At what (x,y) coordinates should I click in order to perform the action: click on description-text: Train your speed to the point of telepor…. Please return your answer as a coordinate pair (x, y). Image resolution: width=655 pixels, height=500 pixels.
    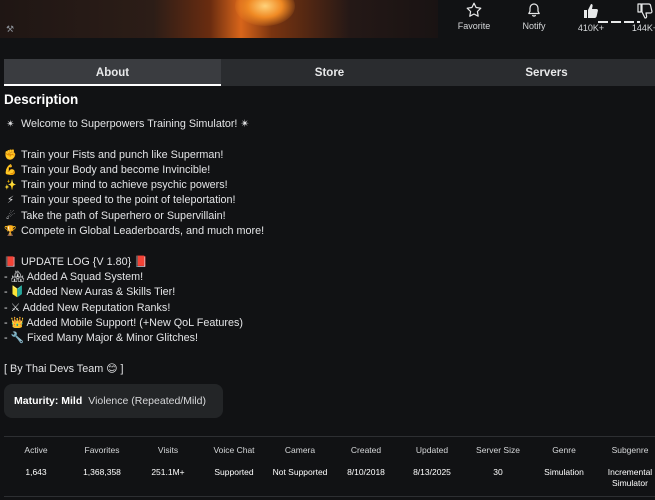
    Looking at the image, I should click on (128, 200).